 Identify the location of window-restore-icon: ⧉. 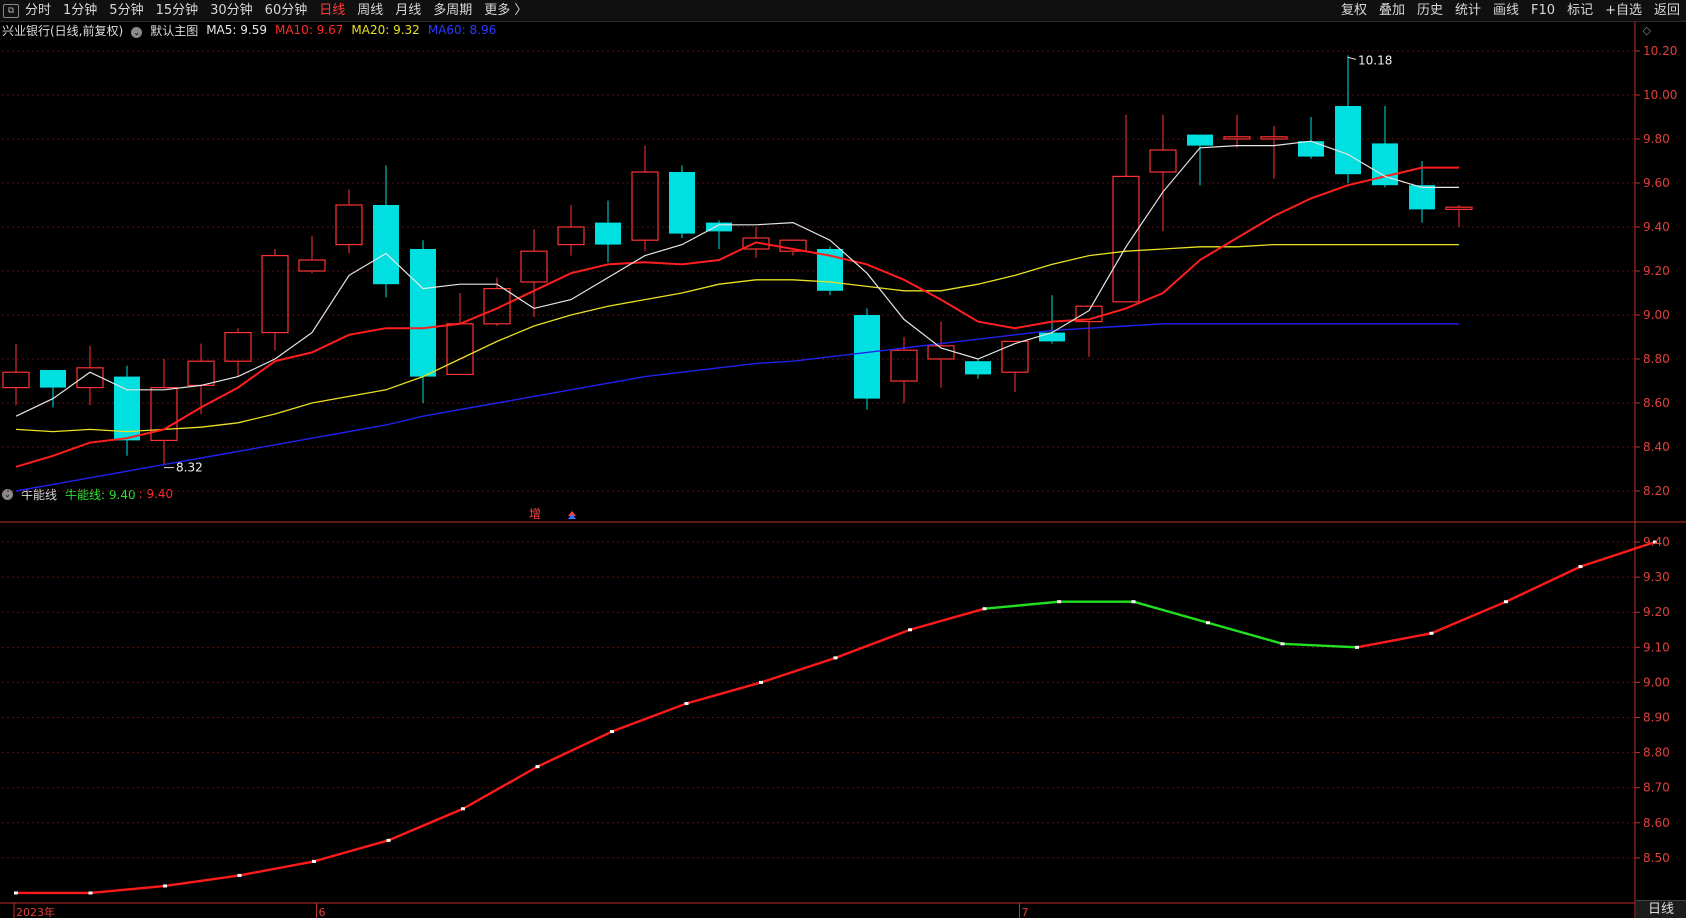
(11, 10).